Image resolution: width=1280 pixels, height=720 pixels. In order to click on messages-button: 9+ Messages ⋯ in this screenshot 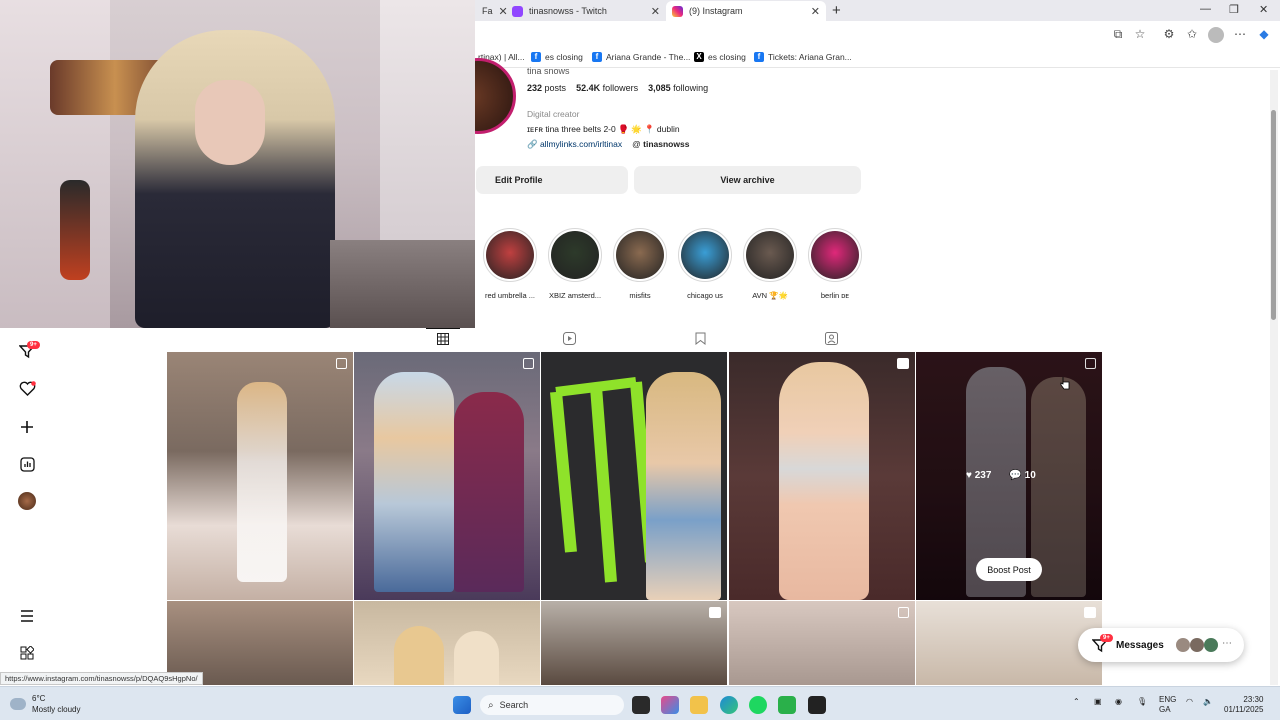, I will do `click(1161, 645)`.